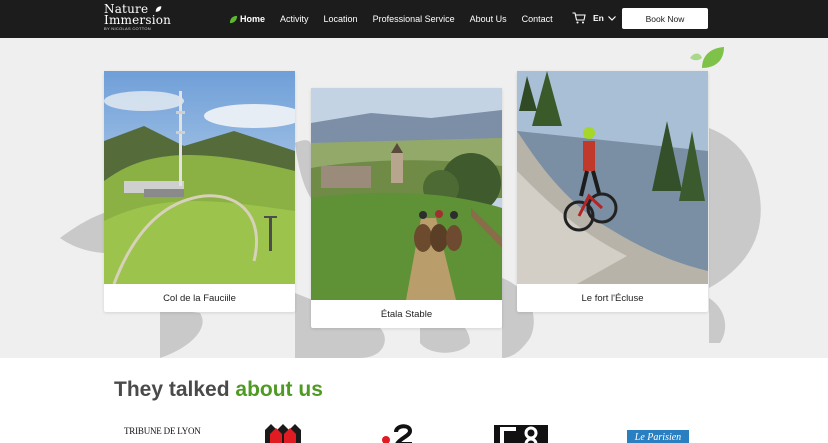 This screenshot has height=443, width=828. I want to click on menu-item-about-us: About Us, so click(488, 19).